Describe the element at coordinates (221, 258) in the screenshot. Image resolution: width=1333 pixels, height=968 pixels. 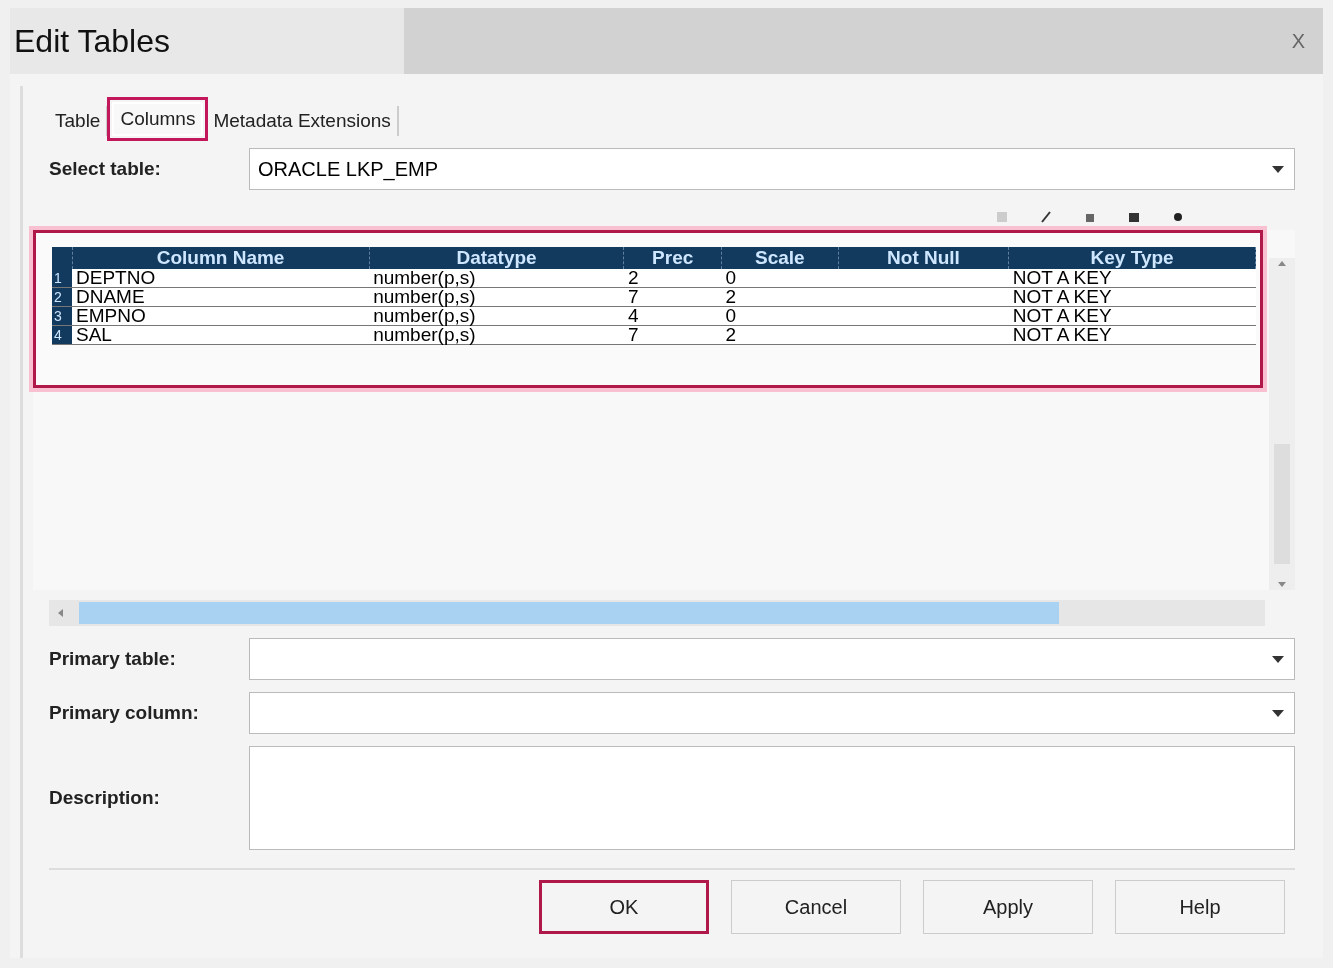
I see `column-header: Column Name` at that location.